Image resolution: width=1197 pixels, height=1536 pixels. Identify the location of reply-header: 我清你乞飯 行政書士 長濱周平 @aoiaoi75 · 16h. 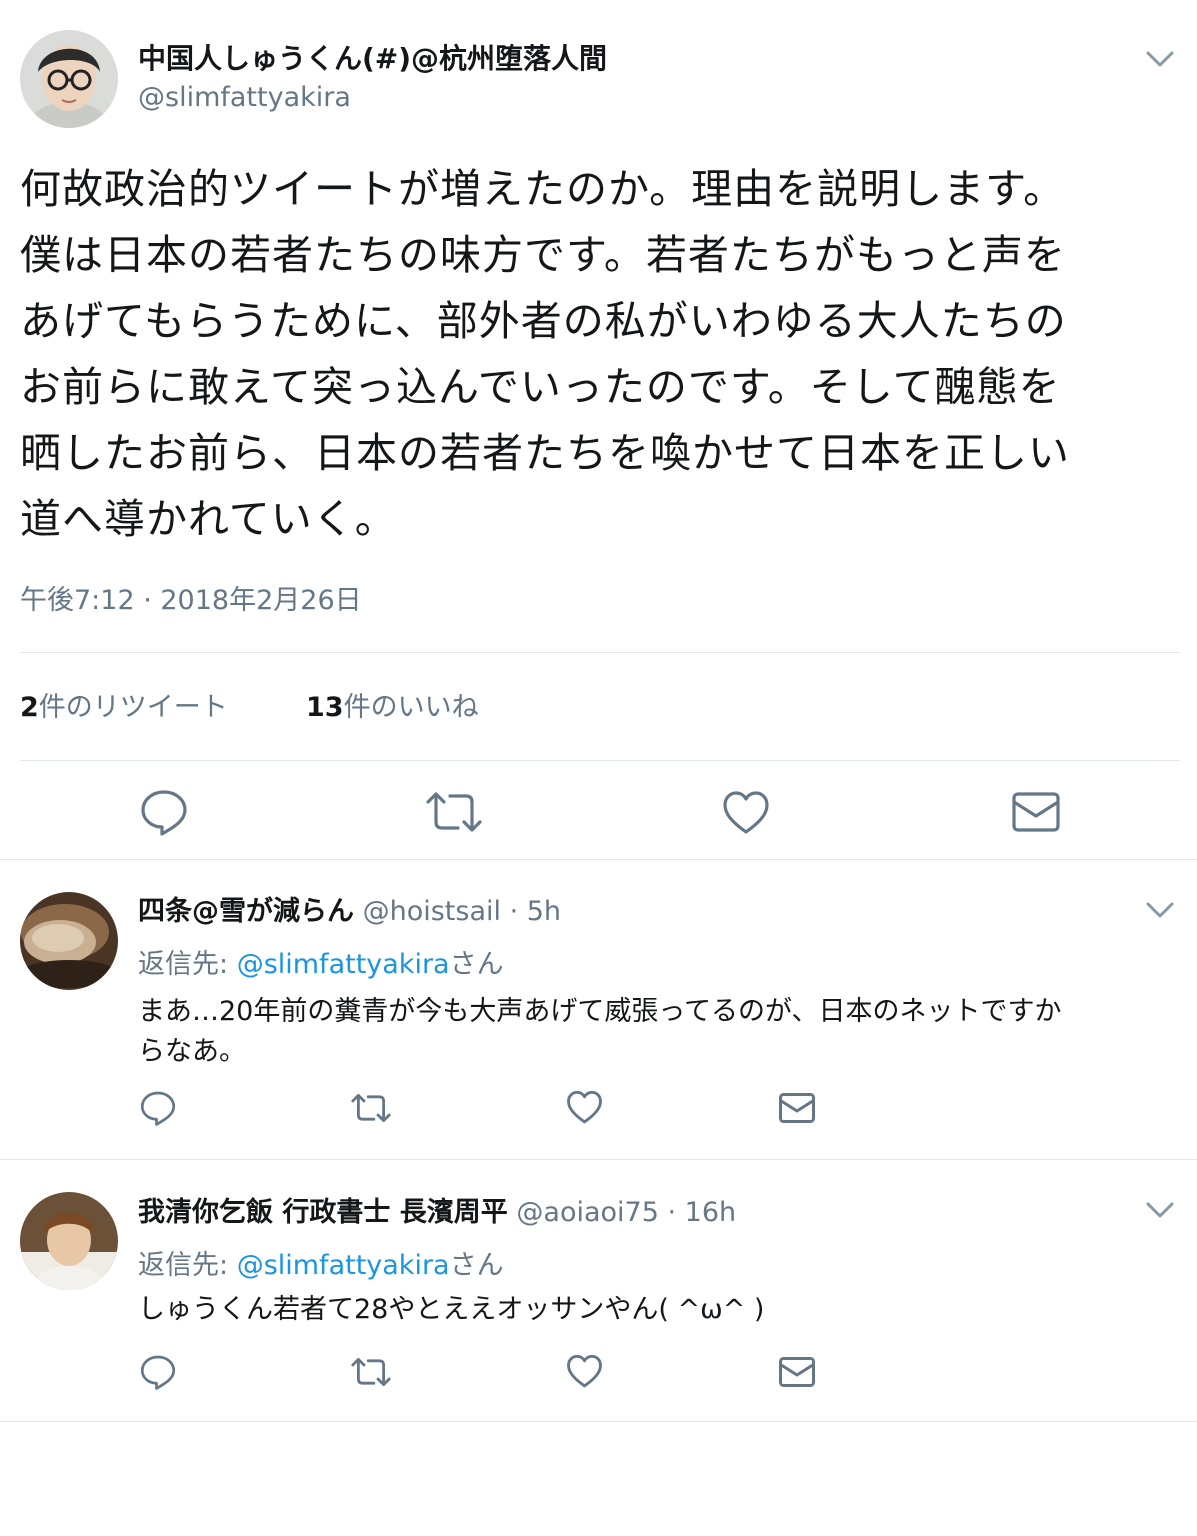
(437, 1213).